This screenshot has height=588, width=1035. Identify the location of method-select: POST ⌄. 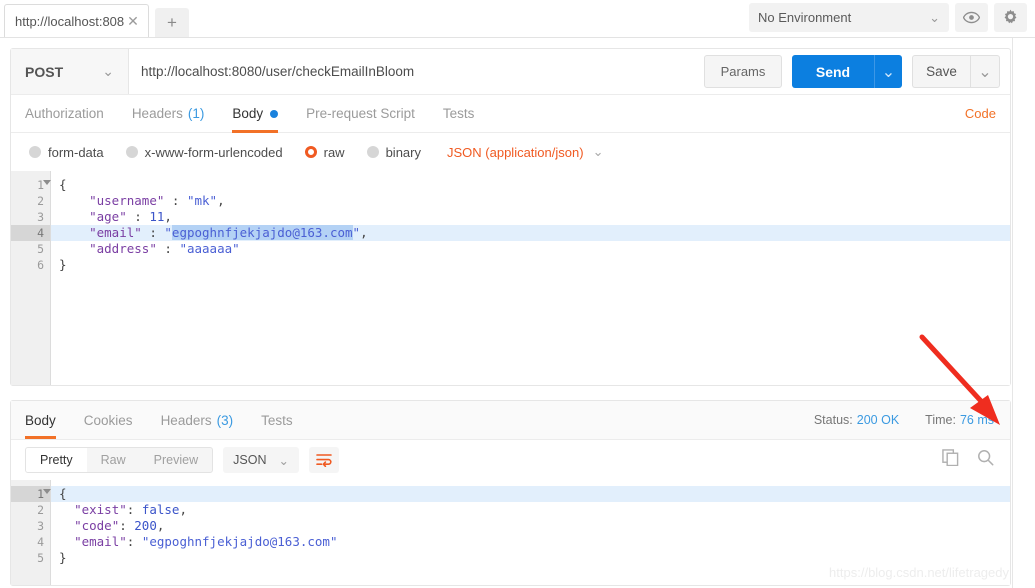
(70, 71).